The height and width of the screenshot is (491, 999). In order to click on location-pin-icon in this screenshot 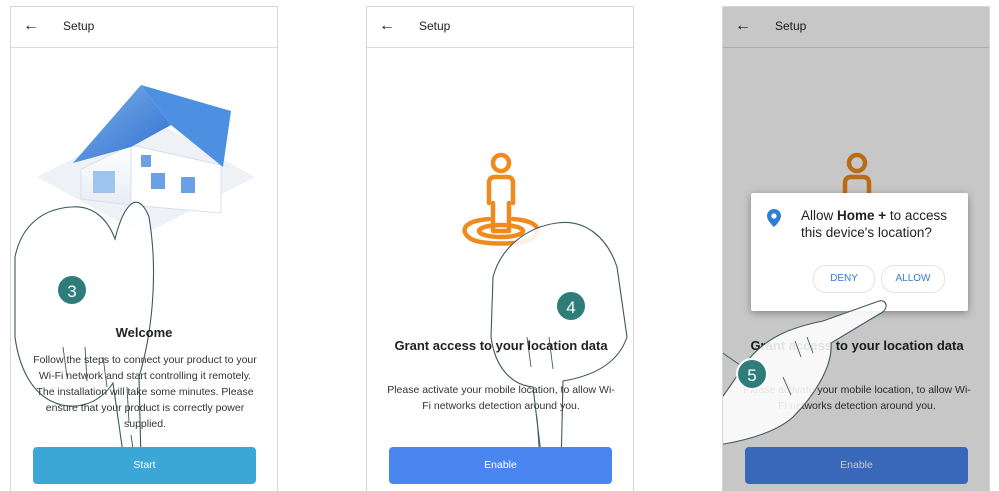, I will do `click(774, 218)`.